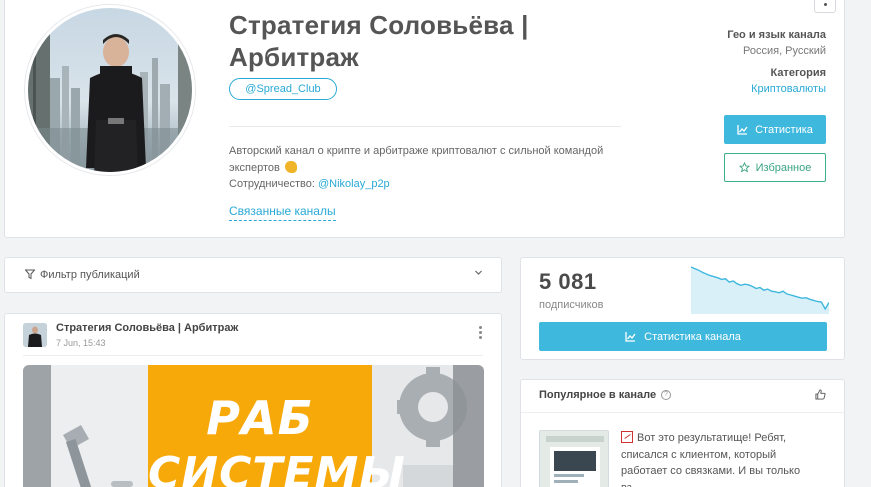 The image size is (871, 487). Describe the element at coordinates (627, 437) in the screenshot. I see `chart-emoji-icon` at that location.